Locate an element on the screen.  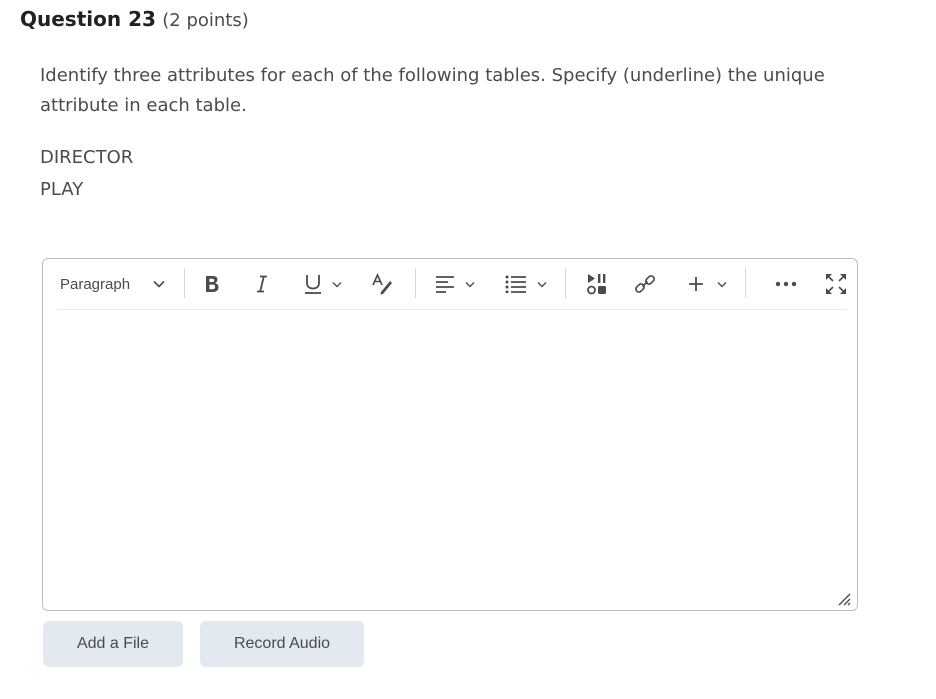
block-format-dropdown: Paragraph is located at coordinates (119, 284).